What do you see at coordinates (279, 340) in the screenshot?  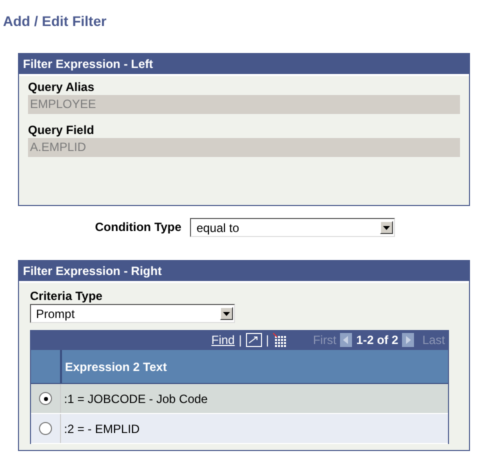 I see `spreadsheet-icon` at bounding box center [279, 340].